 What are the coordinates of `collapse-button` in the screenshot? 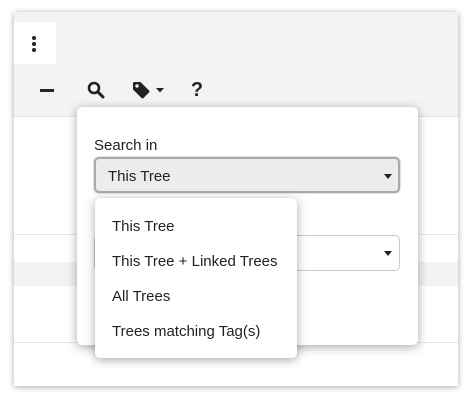 It's located at (47, 90).